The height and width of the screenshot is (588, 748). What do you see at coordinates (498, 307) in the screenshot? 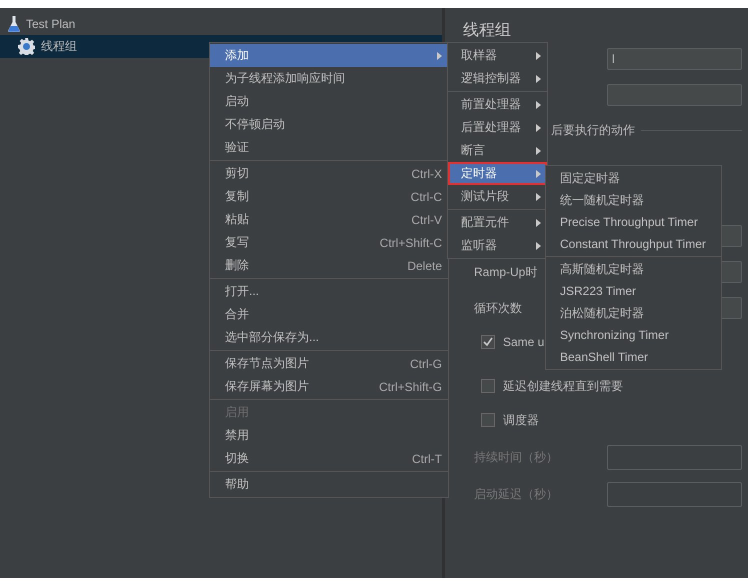
I see `field-label: 循环次数` at bounding box center [498, 307].